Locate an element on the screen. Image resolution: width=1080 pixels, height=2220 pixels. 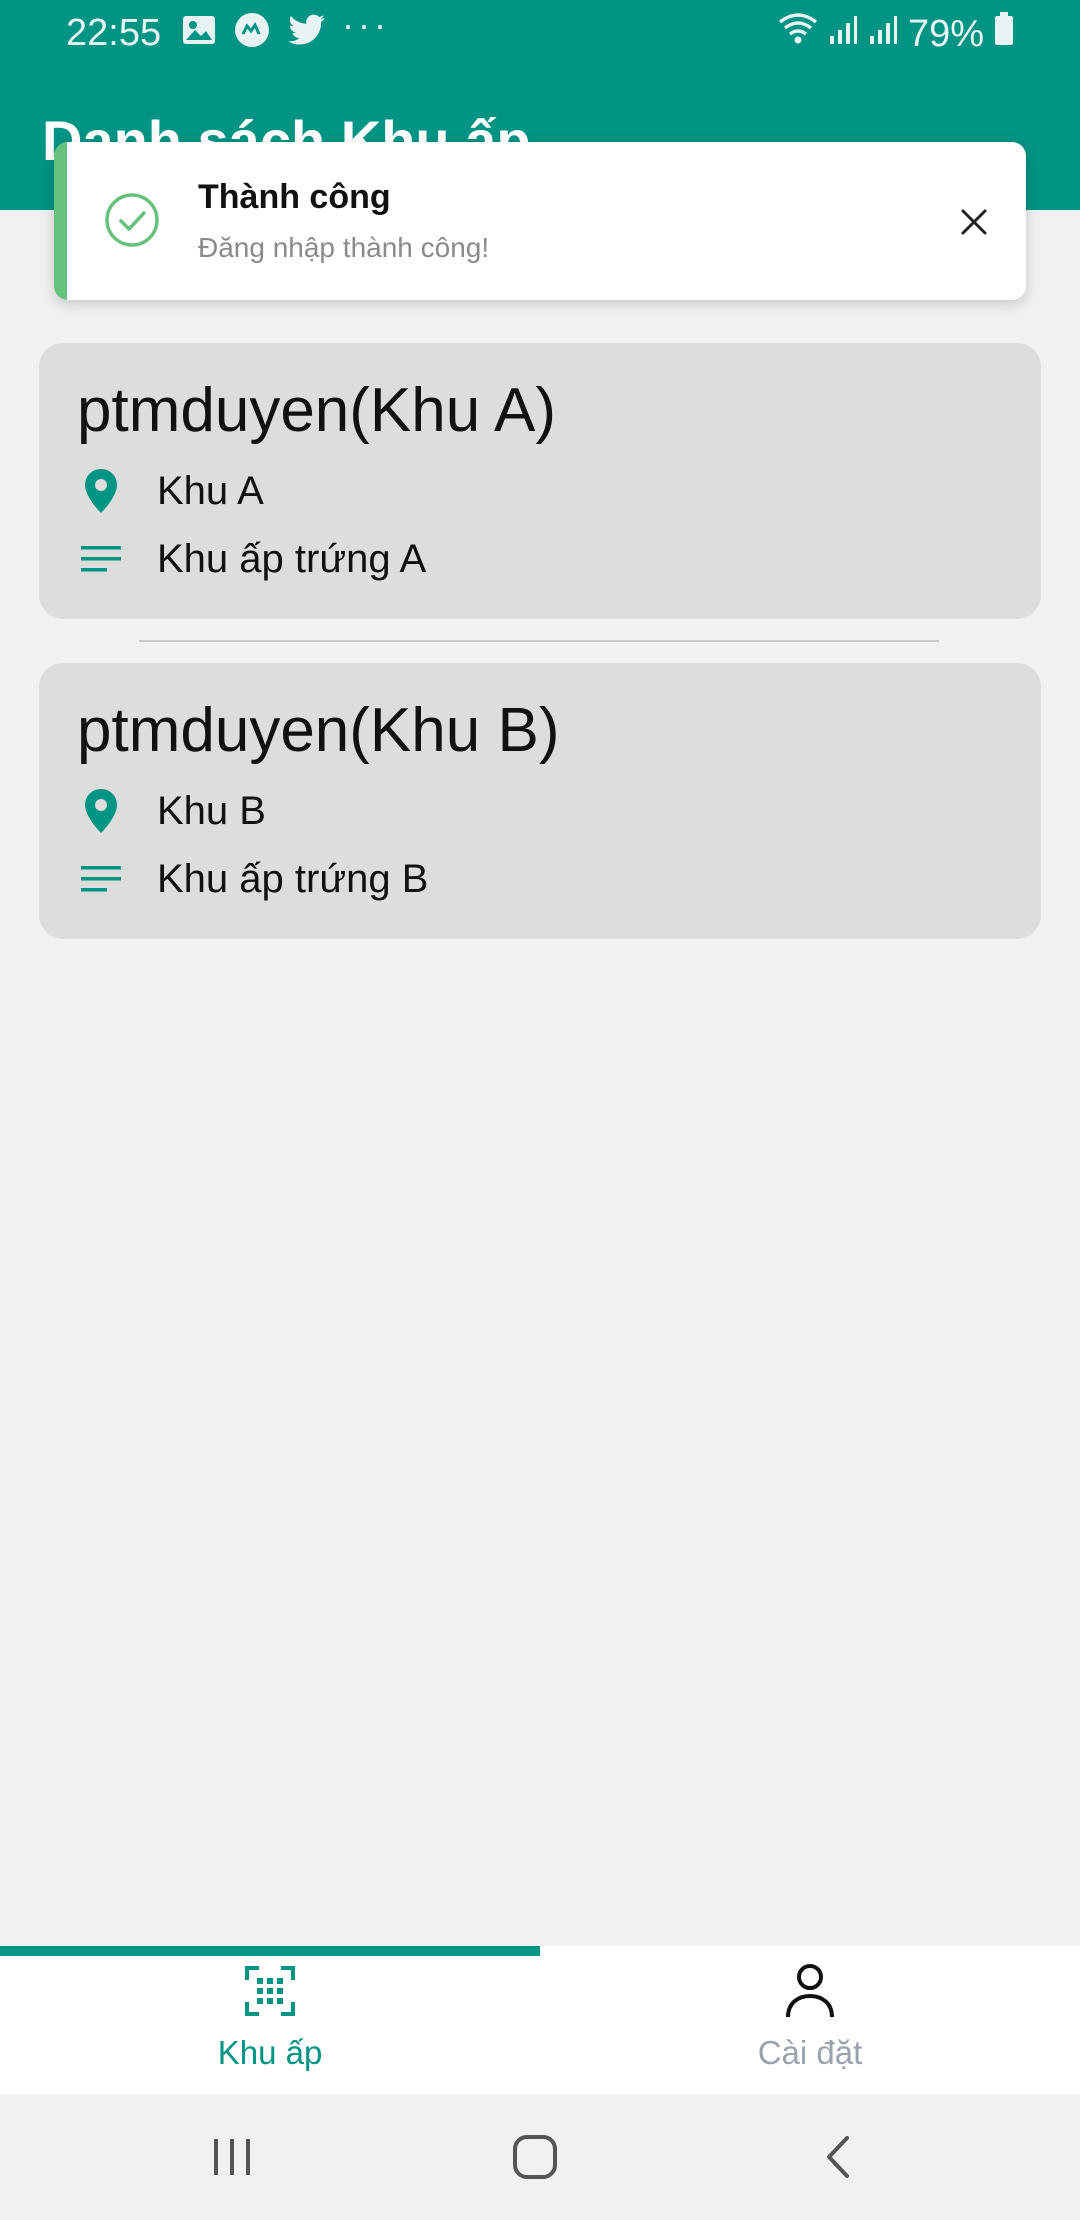
battery-icon is located at coordinates (1004, 34).